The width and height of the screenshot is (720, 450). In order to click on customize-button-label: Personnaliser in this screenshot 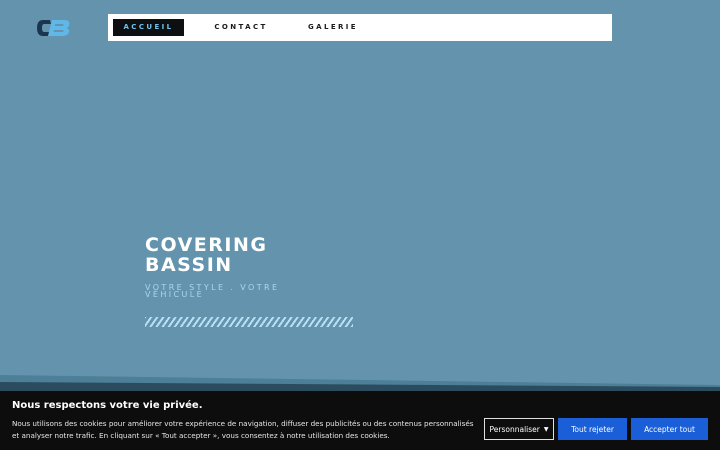, I will do `click(514, 429)`.